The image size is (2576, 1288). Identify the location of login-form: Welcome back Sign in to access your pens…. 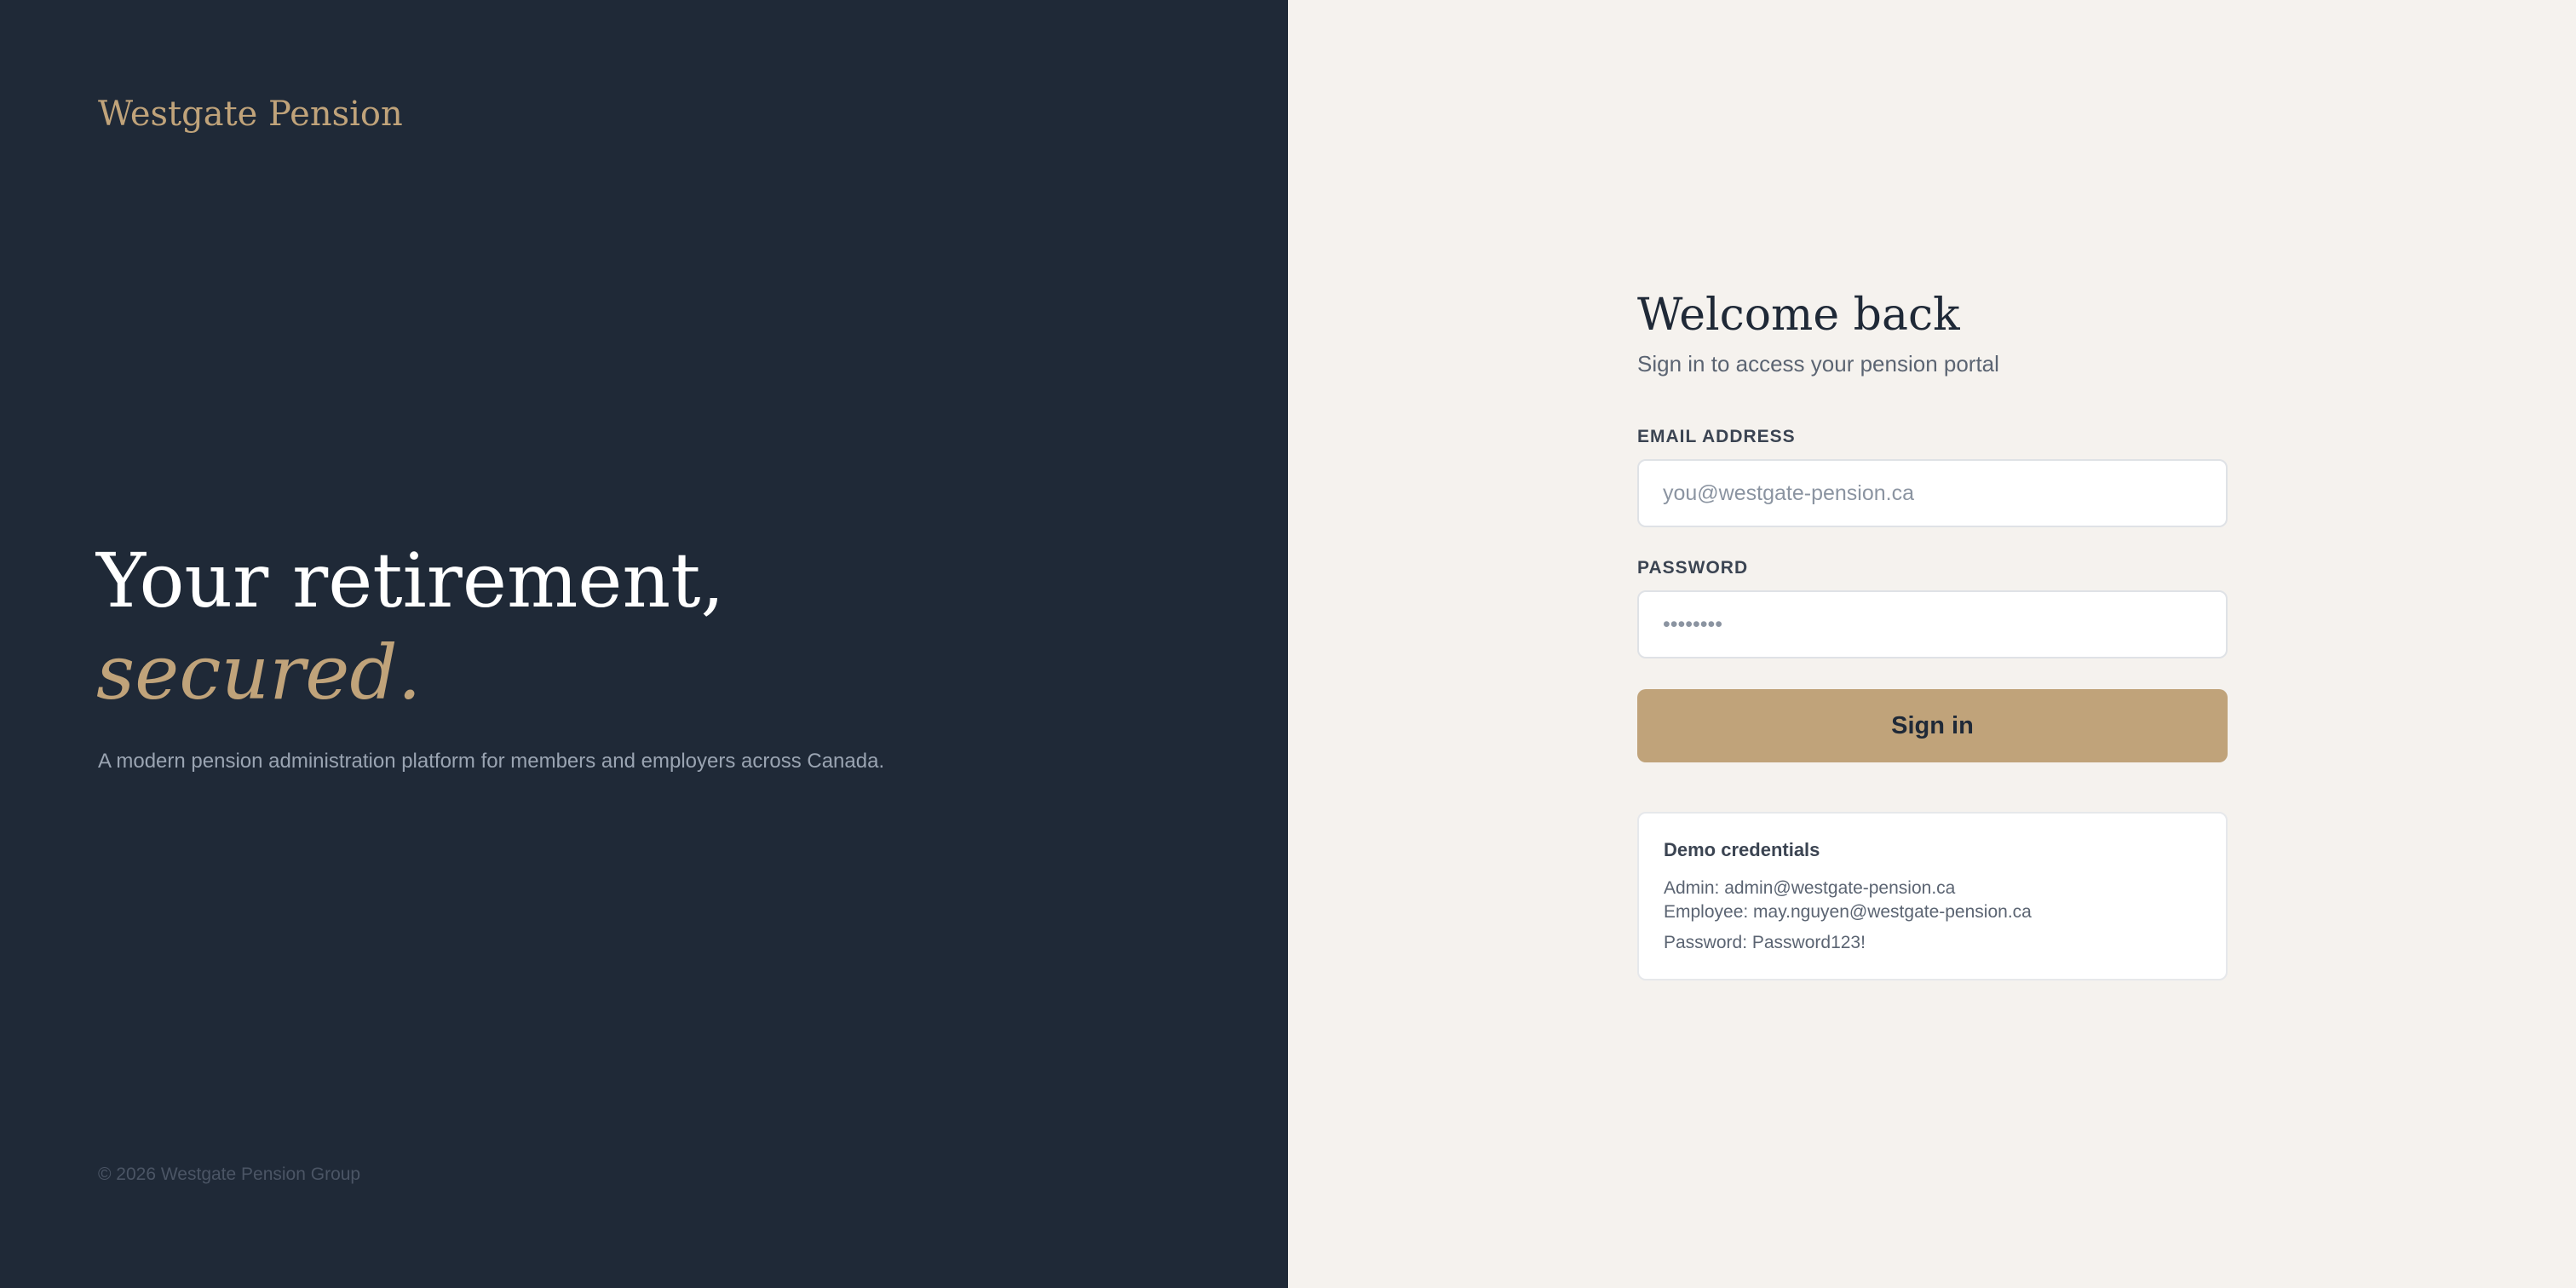
(1933, 630).